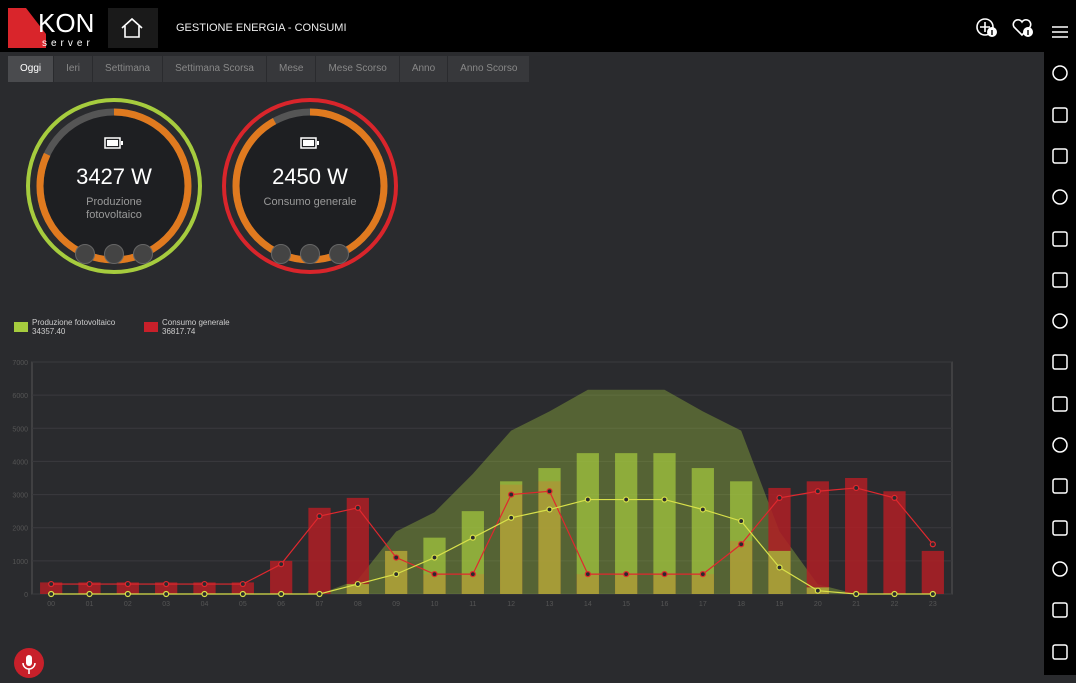 The image size is (1076, 683). I want to click on tab-settimana-scorsa: Settimana Scorsa, so click(215, 69).